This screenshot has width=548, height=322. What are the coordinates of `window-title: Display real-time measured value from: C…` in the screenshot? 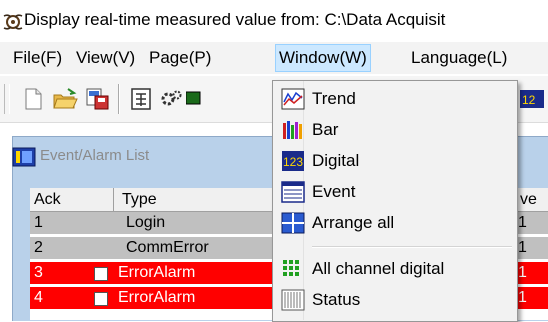 It's located at (235, 19).